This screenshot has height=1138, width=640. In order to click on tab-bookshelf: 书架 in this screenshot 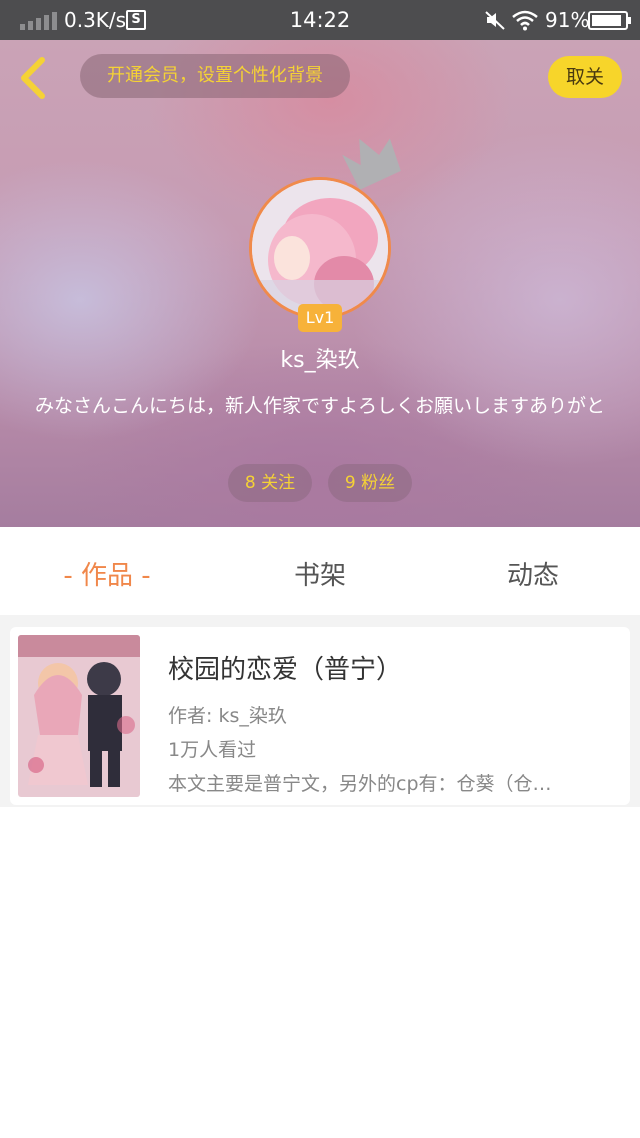, I will do `click(320, 573)`.